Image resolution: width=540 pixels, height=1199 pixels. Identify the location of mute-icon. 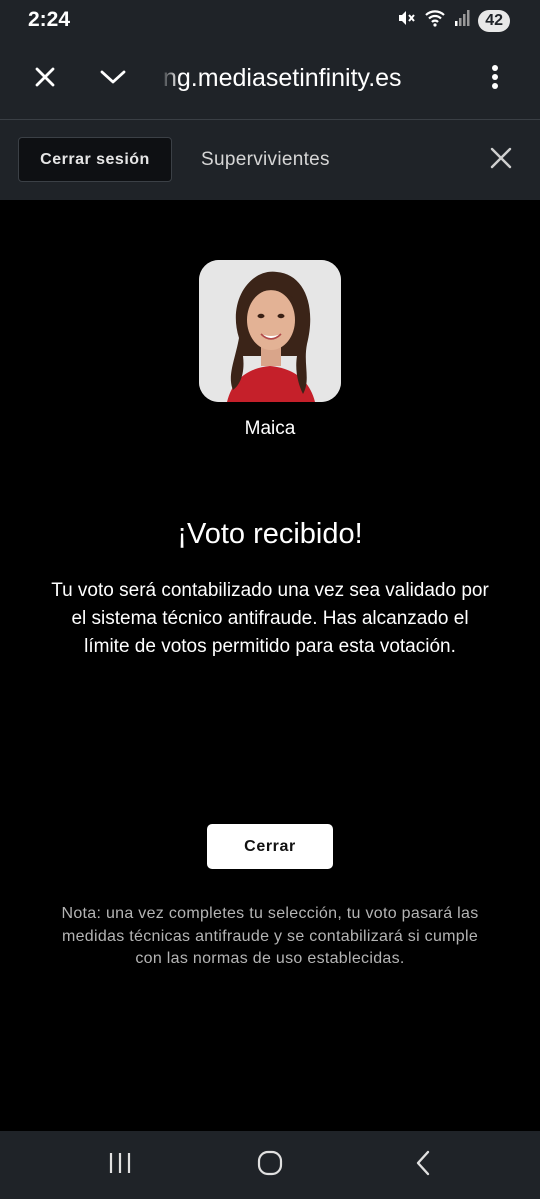
(406, 20).